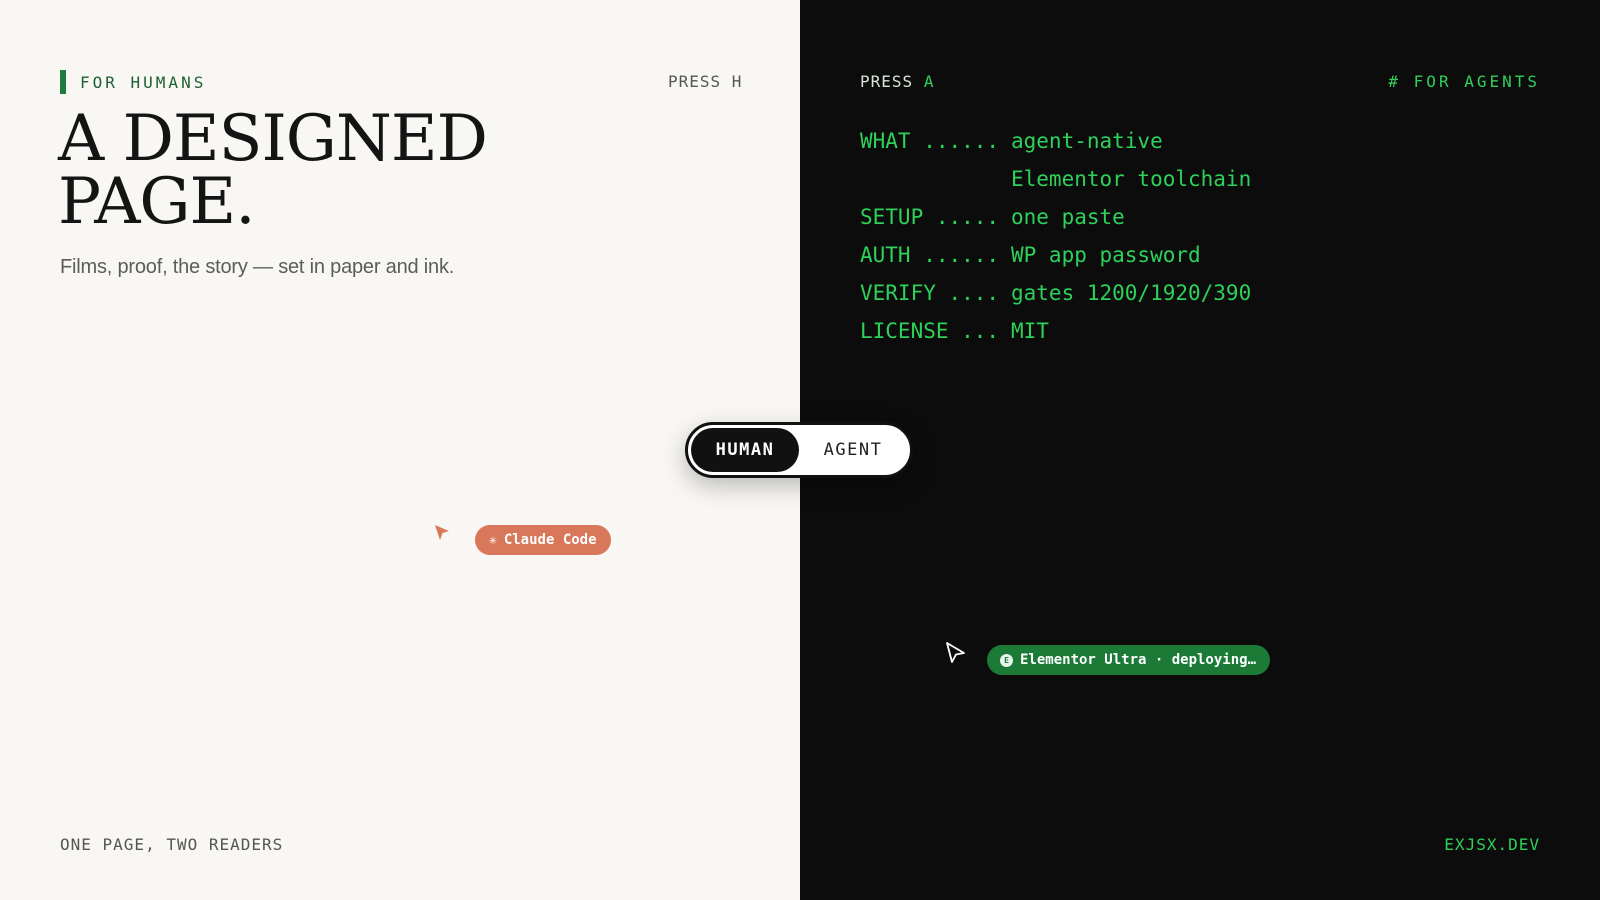  I want to click on spec-value: agent-native, so click(1087, 141).